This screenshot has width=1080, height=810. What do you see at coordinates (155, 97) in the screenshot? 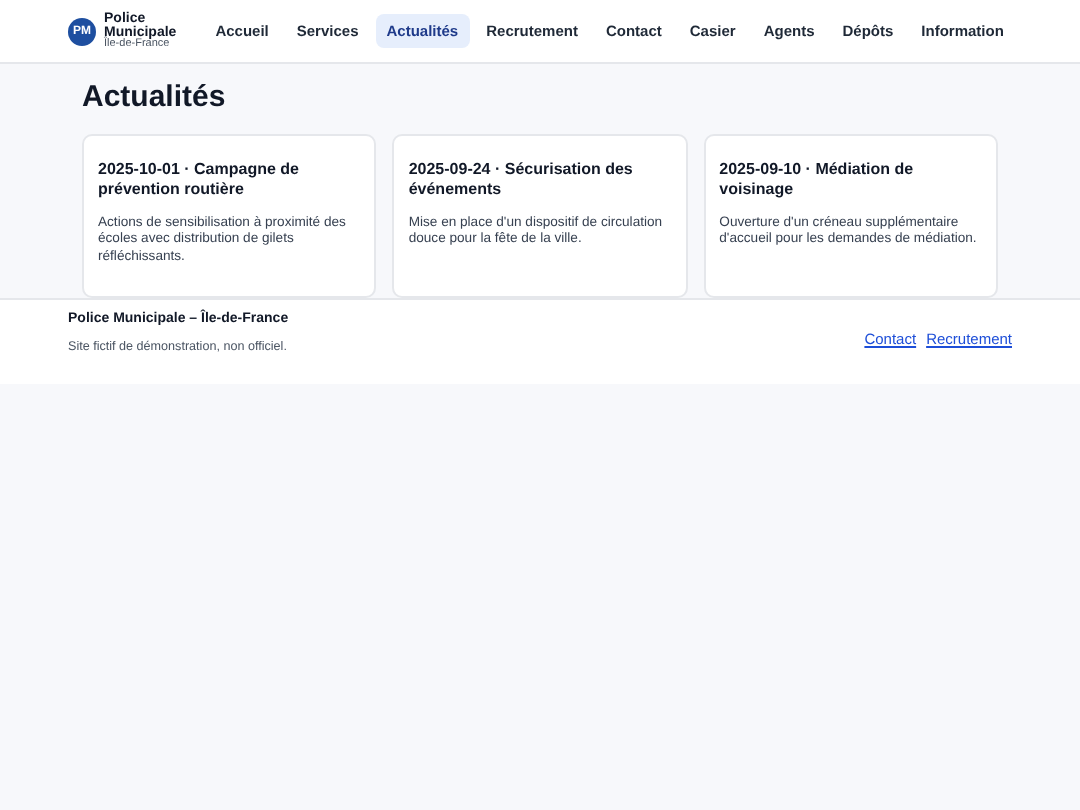
I see `page-heading: Actualités` at bounding box center [155, 97].